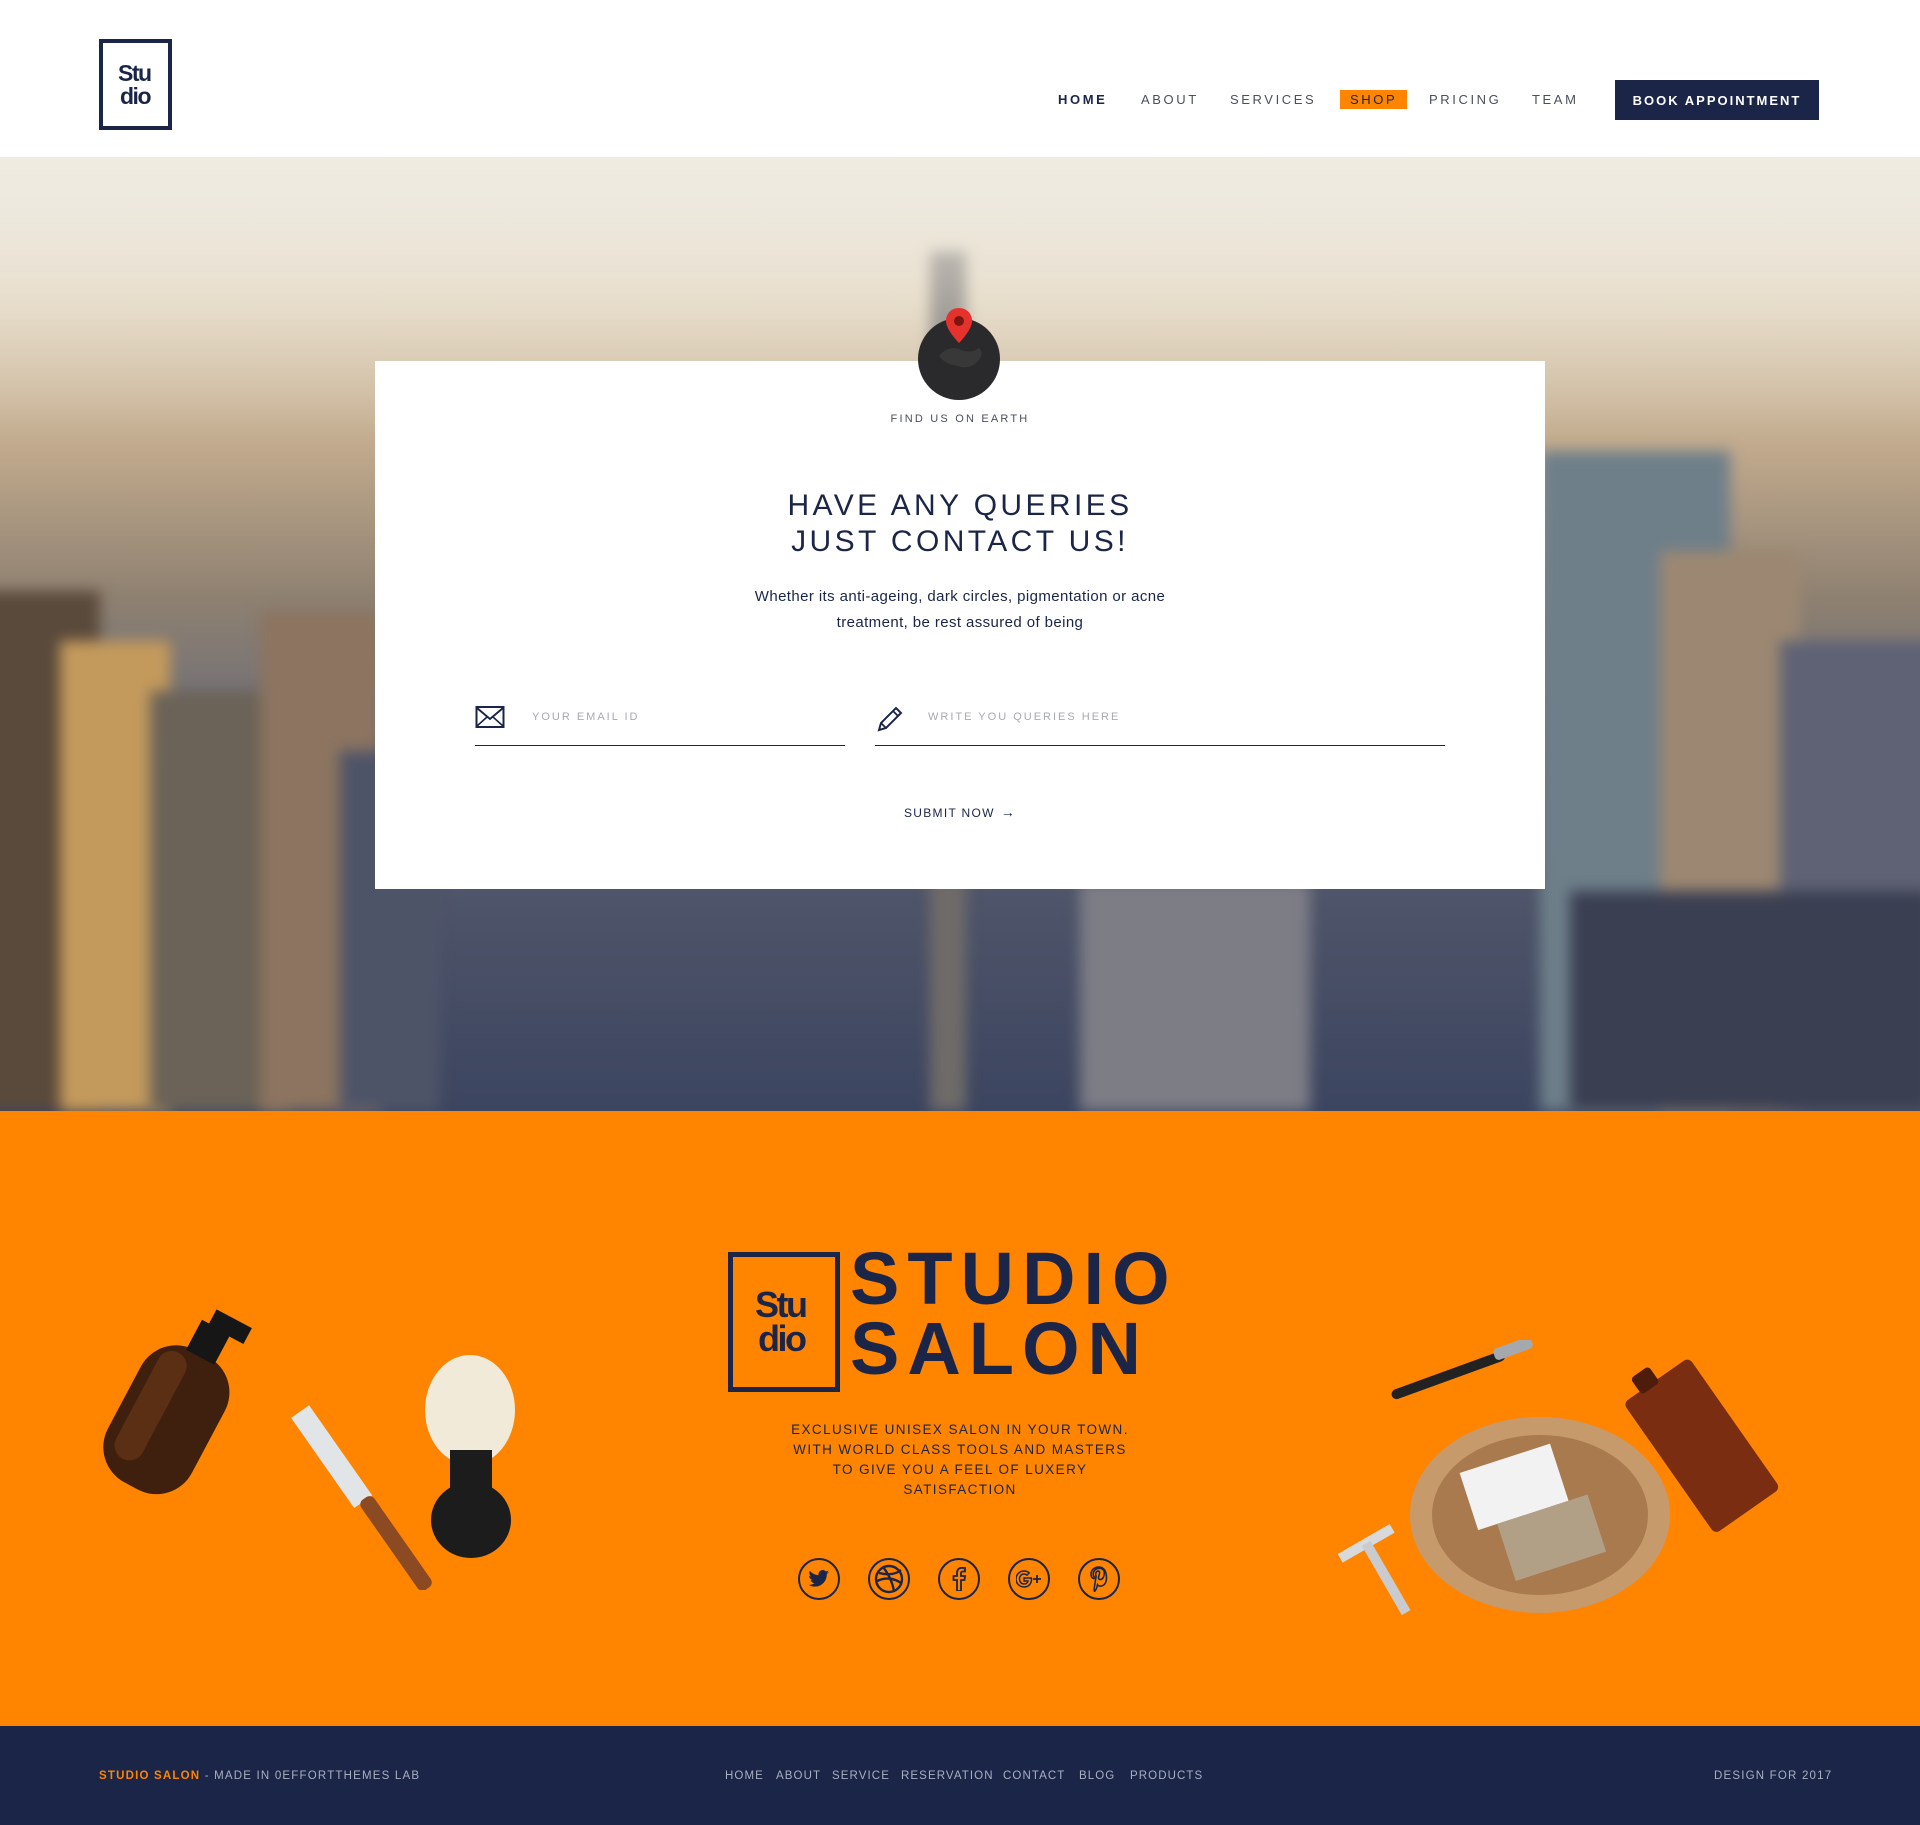  Describe the element at coordinates (889, 1579) in the screenshot. I see `dribbble-icon` at that location.